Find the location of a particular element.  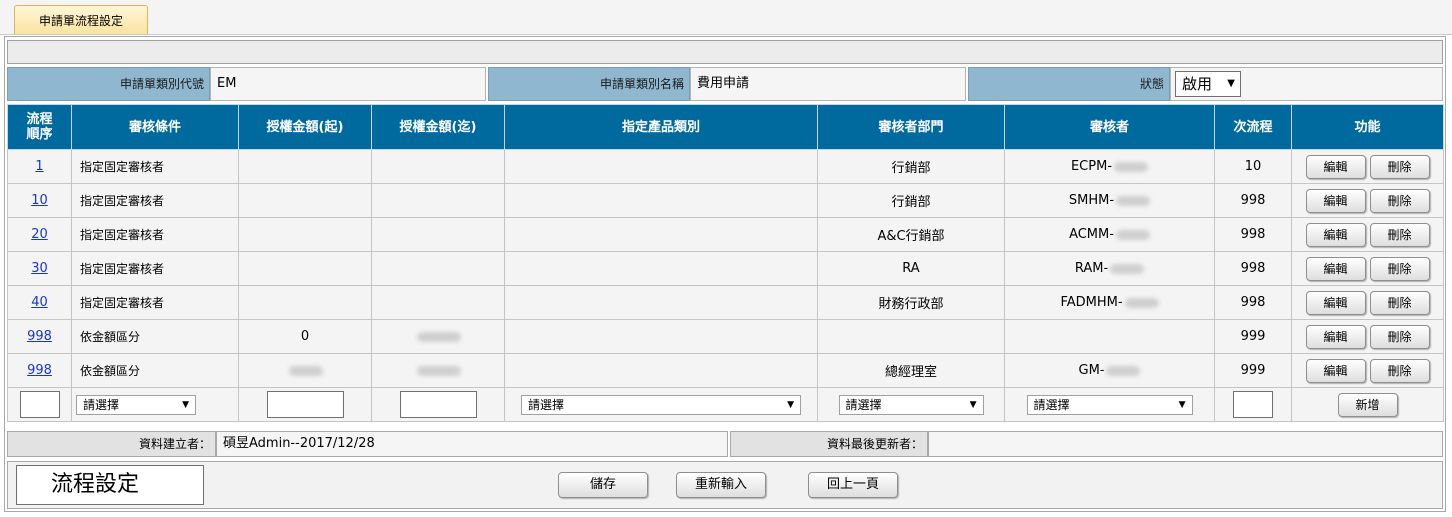

col-condition-header: 審核條件 is located at coordinates (155, 127).